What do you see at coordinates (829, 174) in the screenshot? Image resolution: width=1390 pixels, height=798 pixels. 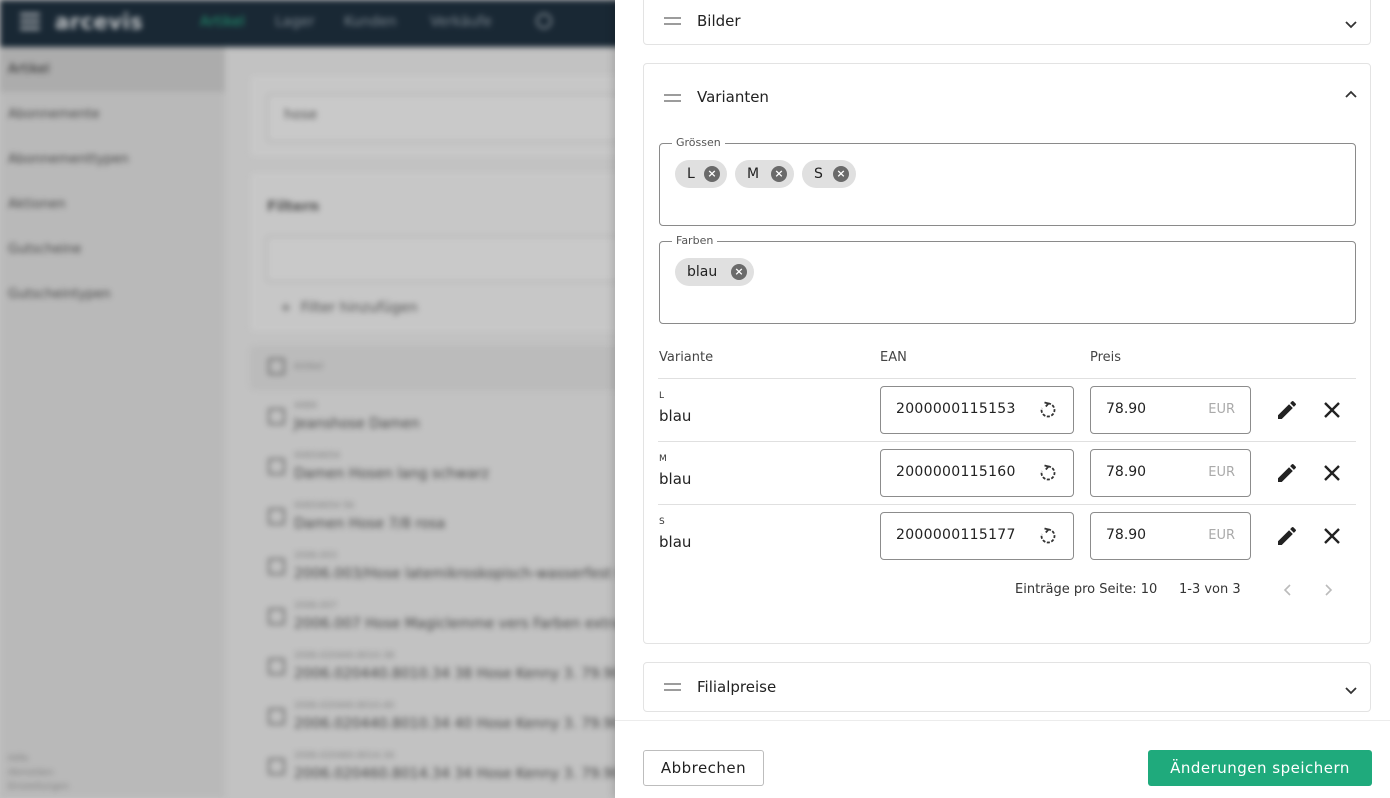 I see `chip-size-s: S ×` at bounding box center [829, 174].